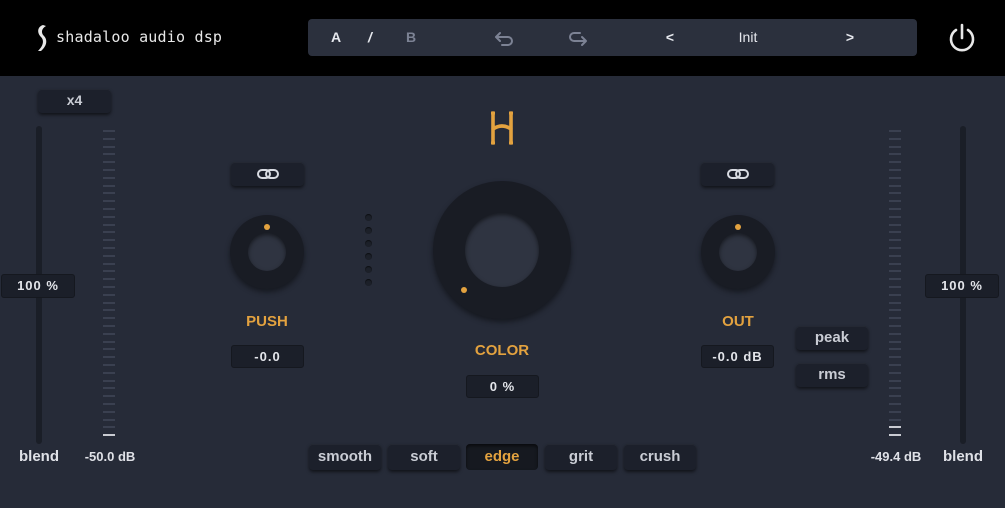  I want to click on out-link-button, so click(737, 174).